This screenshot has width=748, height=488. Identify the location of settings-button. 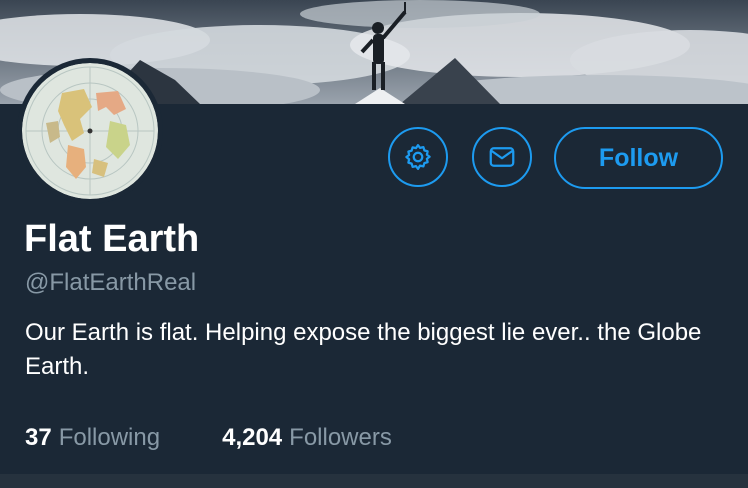
(418, 157).